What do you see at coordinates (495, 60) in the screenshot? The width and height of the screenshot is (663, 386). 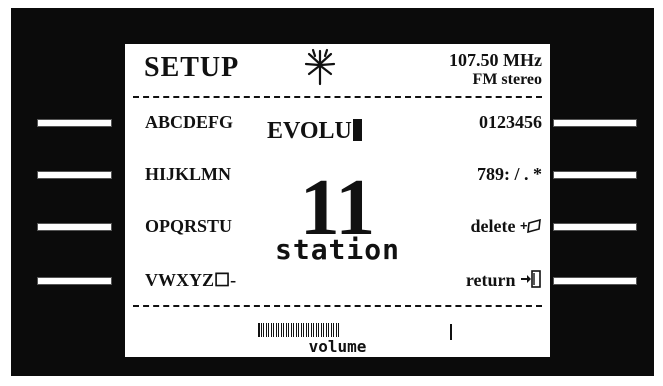 I see `frequency-value: 107.50 MHz` at bounding box center [495, 60].